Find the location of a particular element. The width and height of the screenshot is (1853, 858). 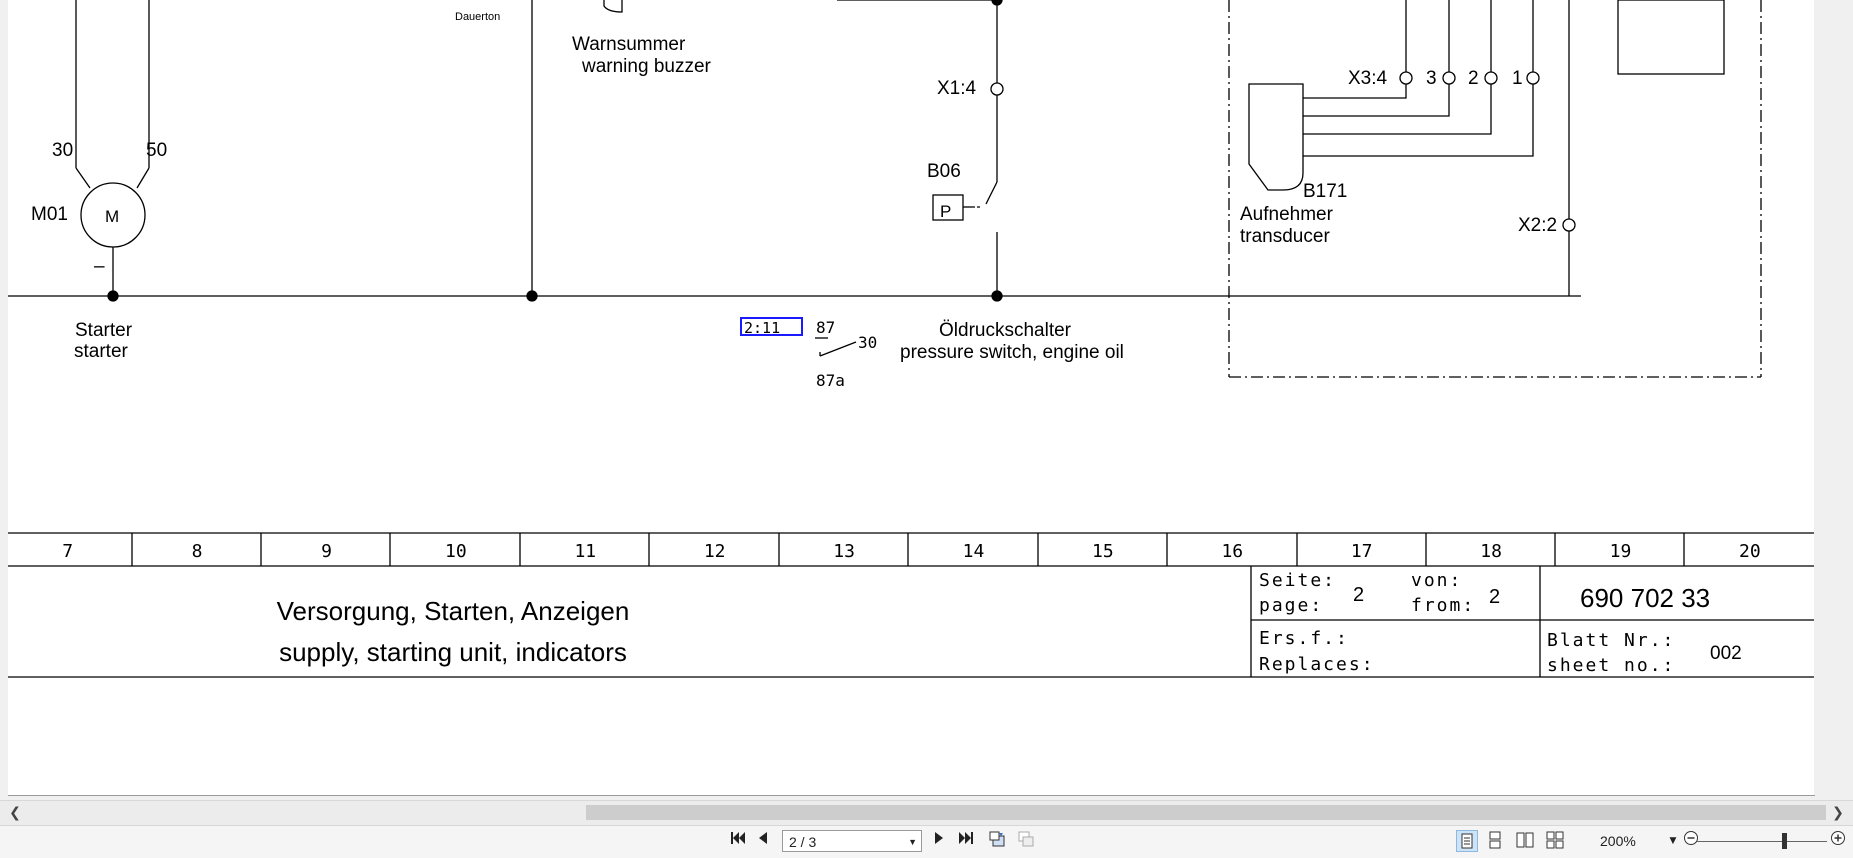

motor-symbol-label: M is located at coordinates (112, 216).